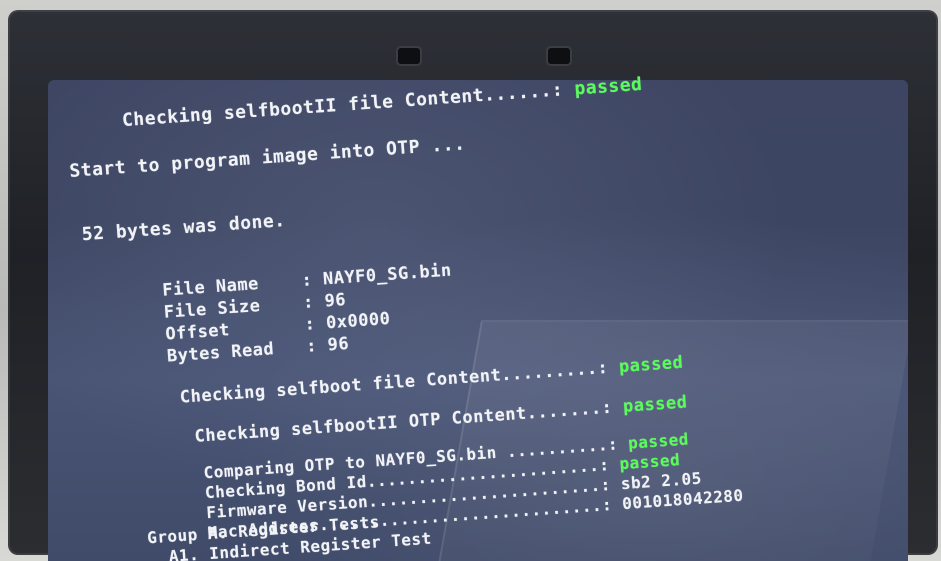 The width and height of the screenshot is (941, 561). I want to click on mac-address-value: 001018042280, so click(683, 499).